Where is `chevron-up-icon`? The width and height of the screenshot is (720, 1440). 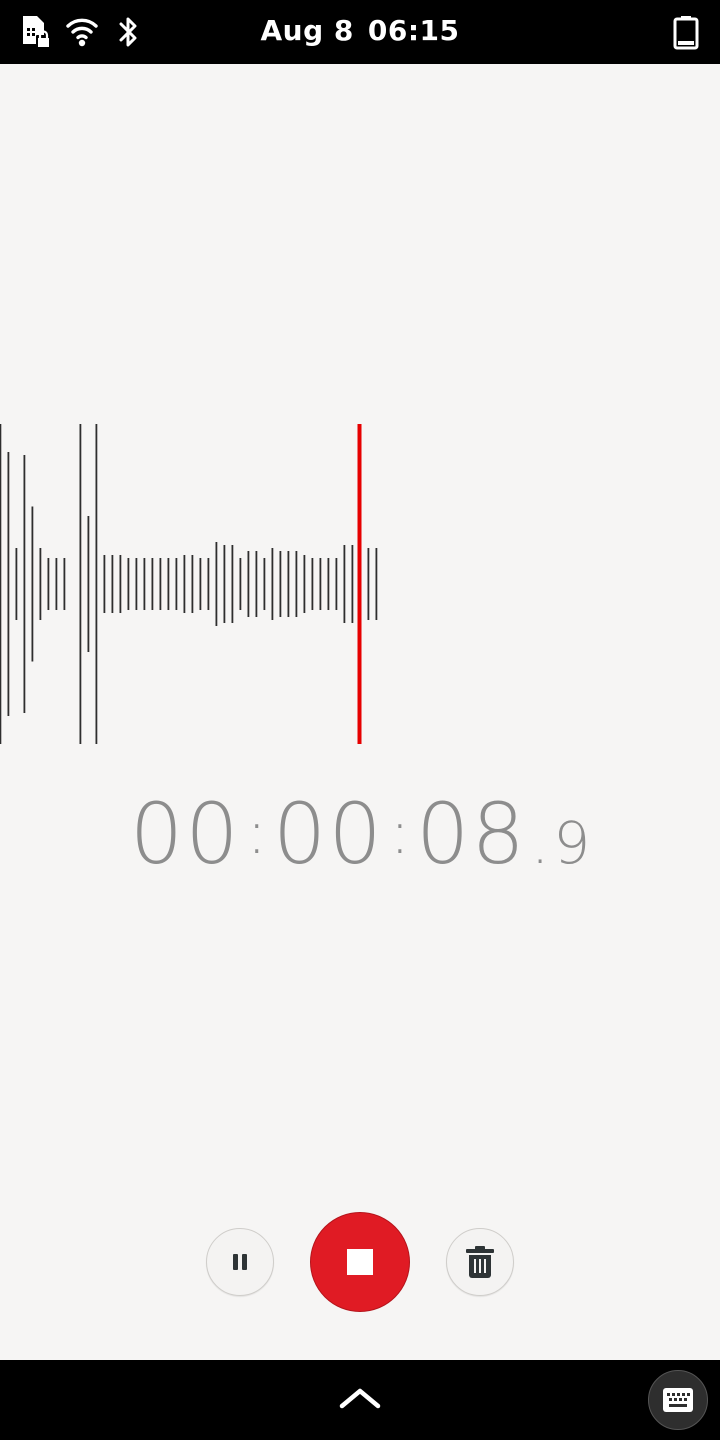 chevron-up-icon is located at coordinates (360, 1399).